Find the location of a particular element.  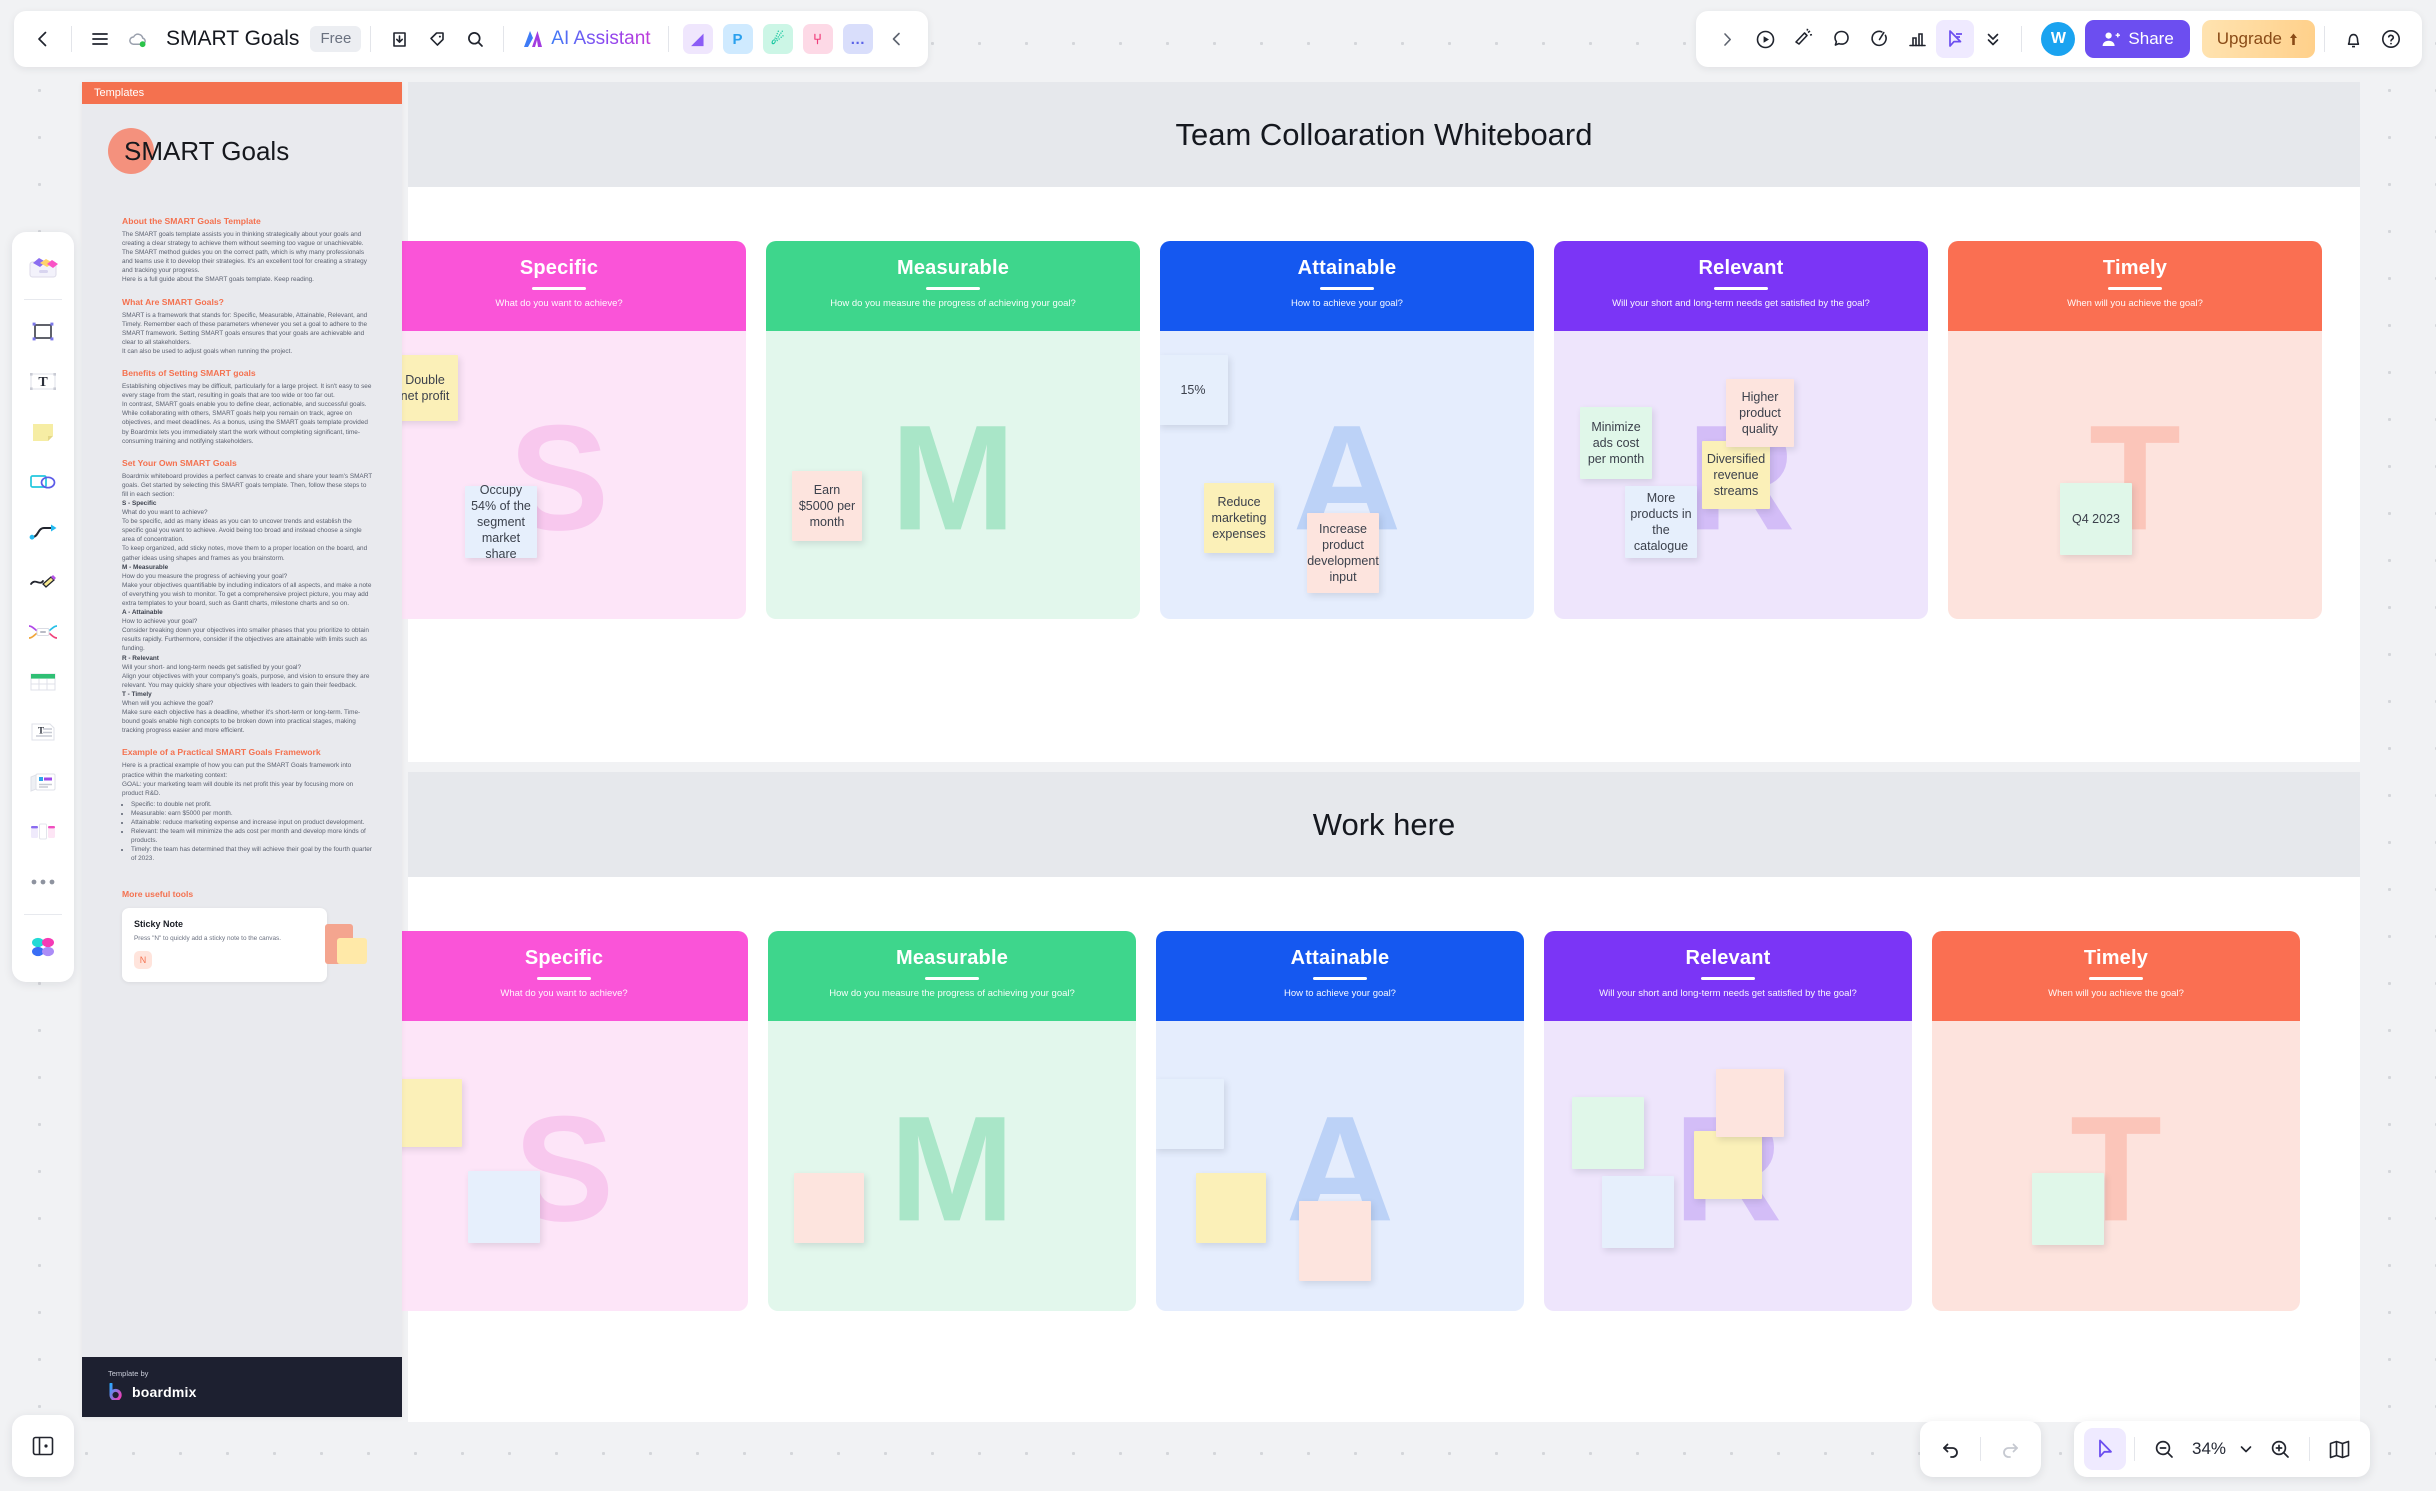

shape-tool is located at coordinates (43, 482).